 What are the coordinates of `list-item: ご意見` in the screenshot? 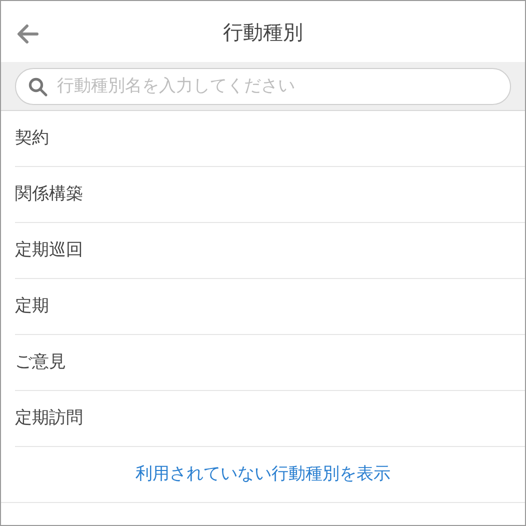 It's located at (40, 363).